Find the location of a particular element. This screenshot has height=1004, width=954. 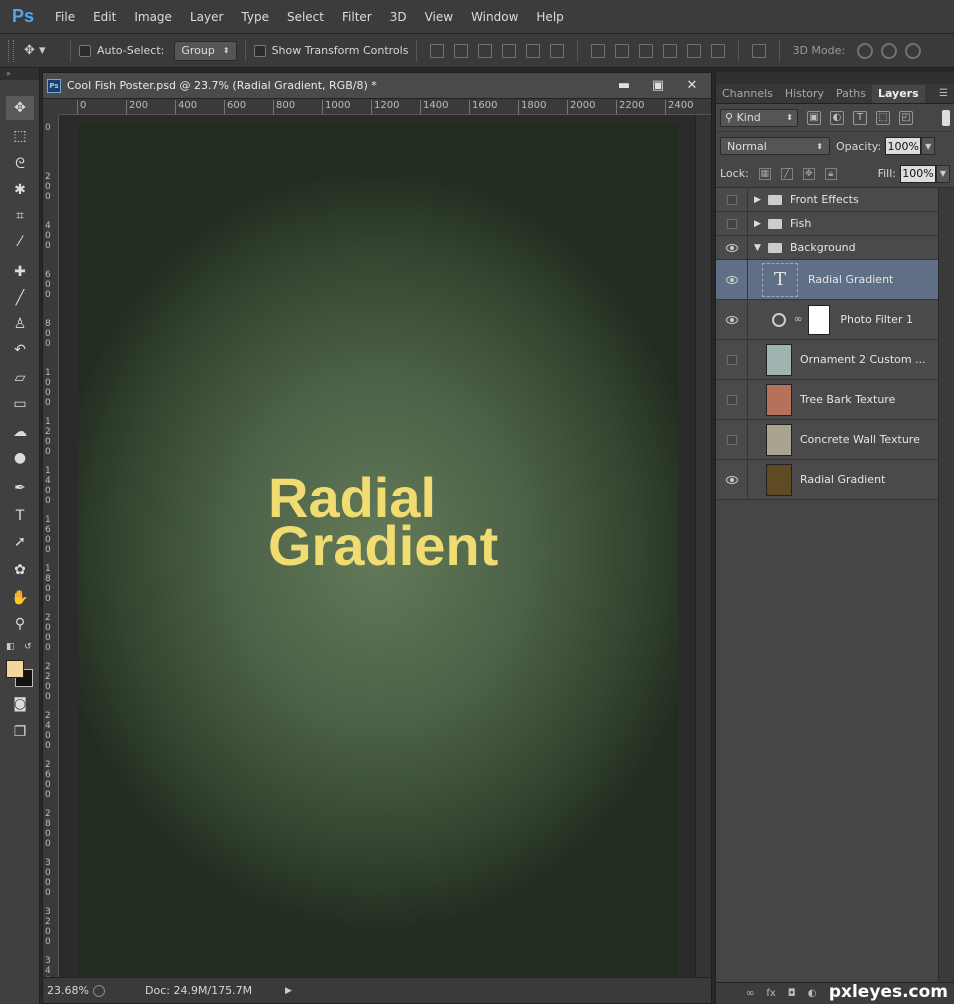

distribute-right-icon is located at coordinates (718, 50).